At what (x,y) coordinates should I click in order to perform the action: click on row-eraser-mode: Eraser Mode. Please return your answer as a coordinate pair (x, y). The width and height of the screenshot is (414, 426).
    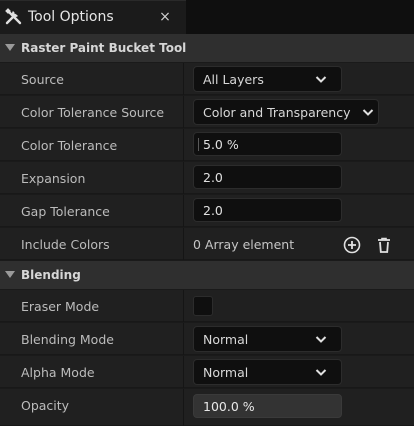
    Looking at the image, I should click on (207, 306).